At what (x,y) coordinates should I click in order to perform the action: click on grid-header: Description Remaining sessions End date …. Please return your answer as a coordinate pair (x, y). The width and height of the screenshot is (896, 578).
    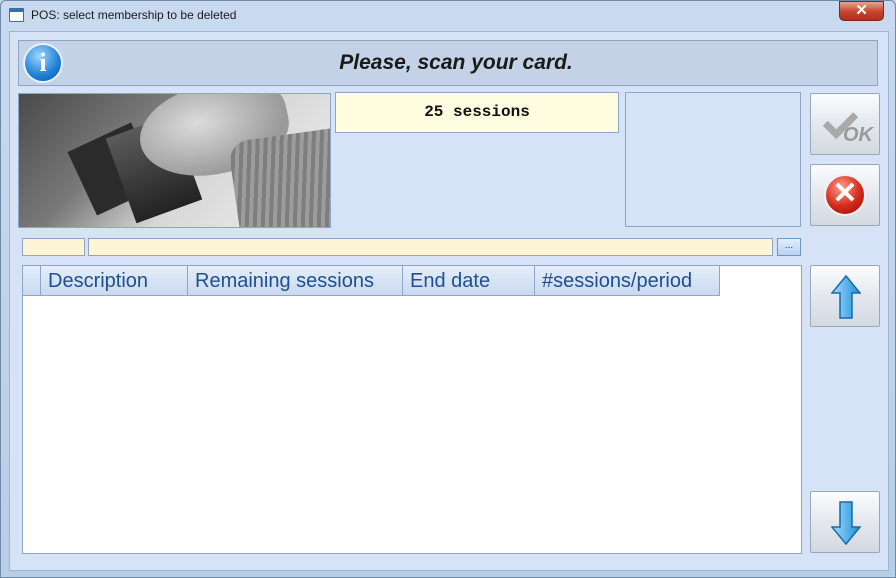
    Looking at the image, I should click on (371, 281).